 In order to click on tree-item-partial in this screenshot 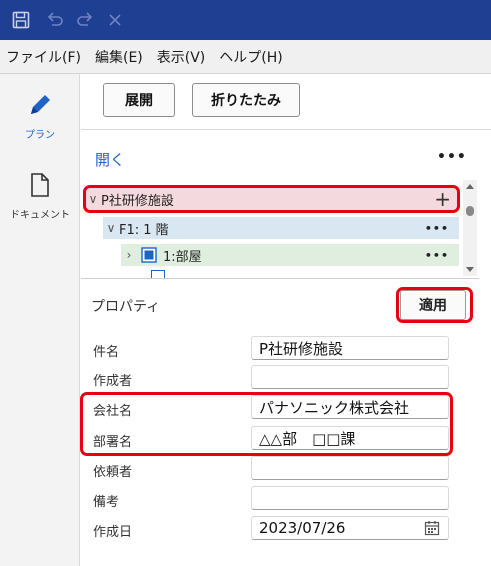, I will do `click(158, 274)`.